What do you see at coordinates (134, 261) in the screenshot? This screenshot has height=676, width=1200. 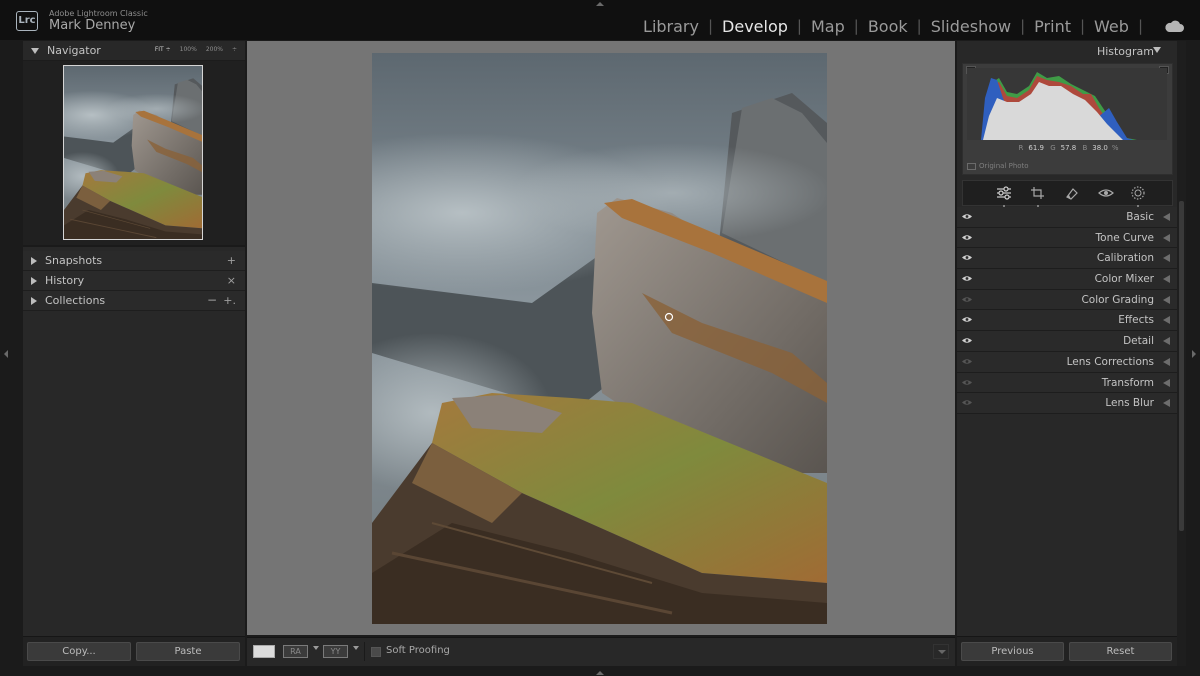 I see `snapshots-section: Snapshots +` at bounding box center [134, 261].